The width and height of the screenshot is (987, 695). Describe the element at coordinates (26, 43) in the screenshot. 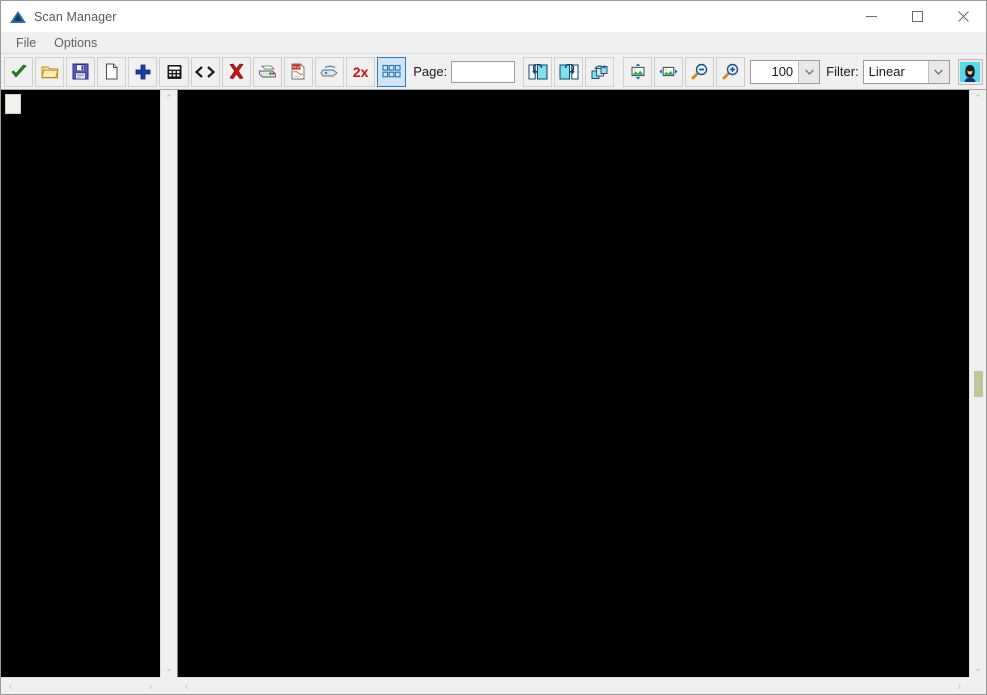

I see `menu-item-file: File` at that location.